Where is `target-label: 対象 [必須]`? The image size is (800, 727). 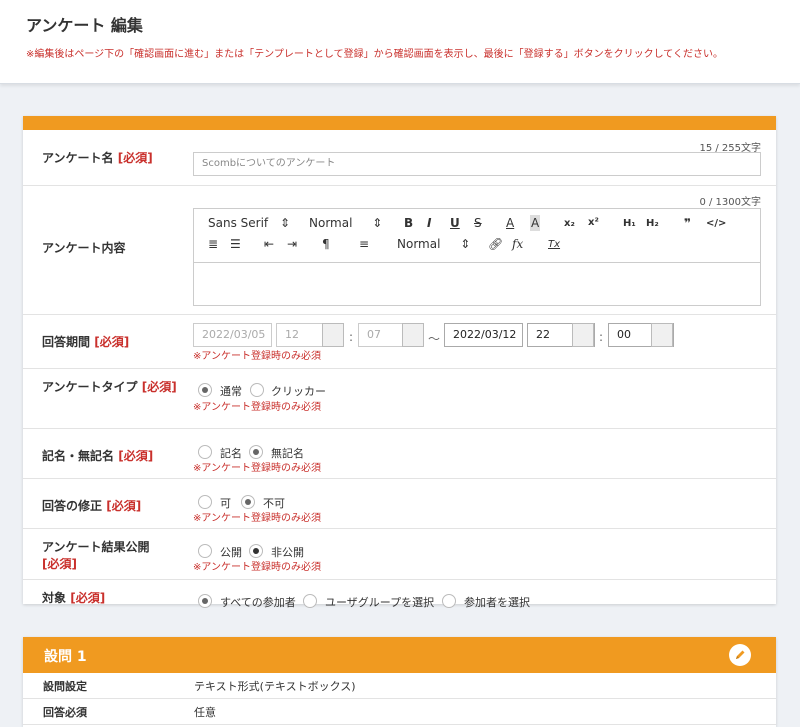 target-label: 対象 [必須] is located at coordinates (73, 598).